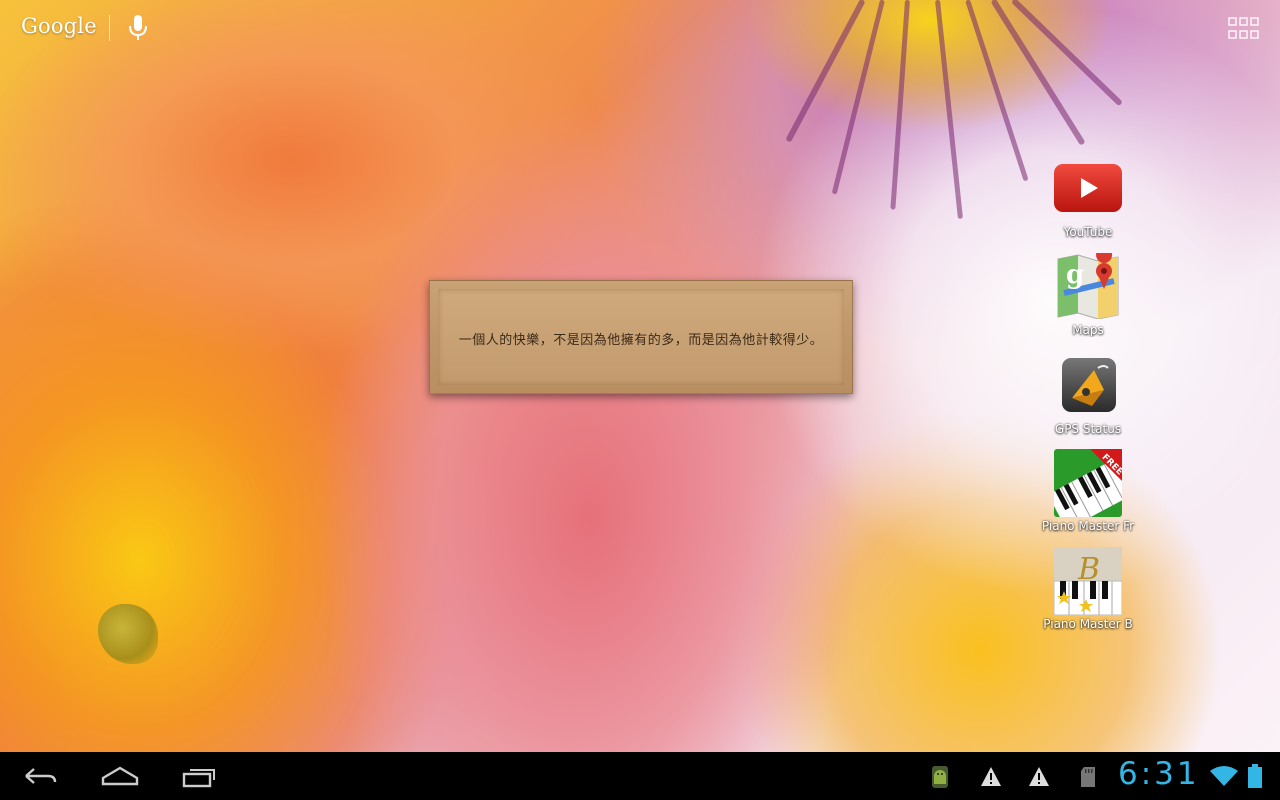 The image size is (1280, 800). I want to click on google-search-bar: Google, so click(90, 28).